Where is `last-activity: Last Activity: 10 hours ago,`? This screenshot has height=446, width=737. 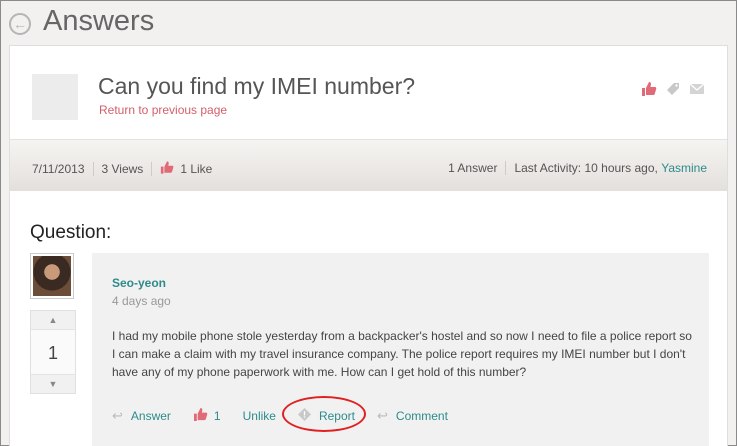 last-activity: Last Activity: 10 hours ago, is located at coordinates (586, 168).